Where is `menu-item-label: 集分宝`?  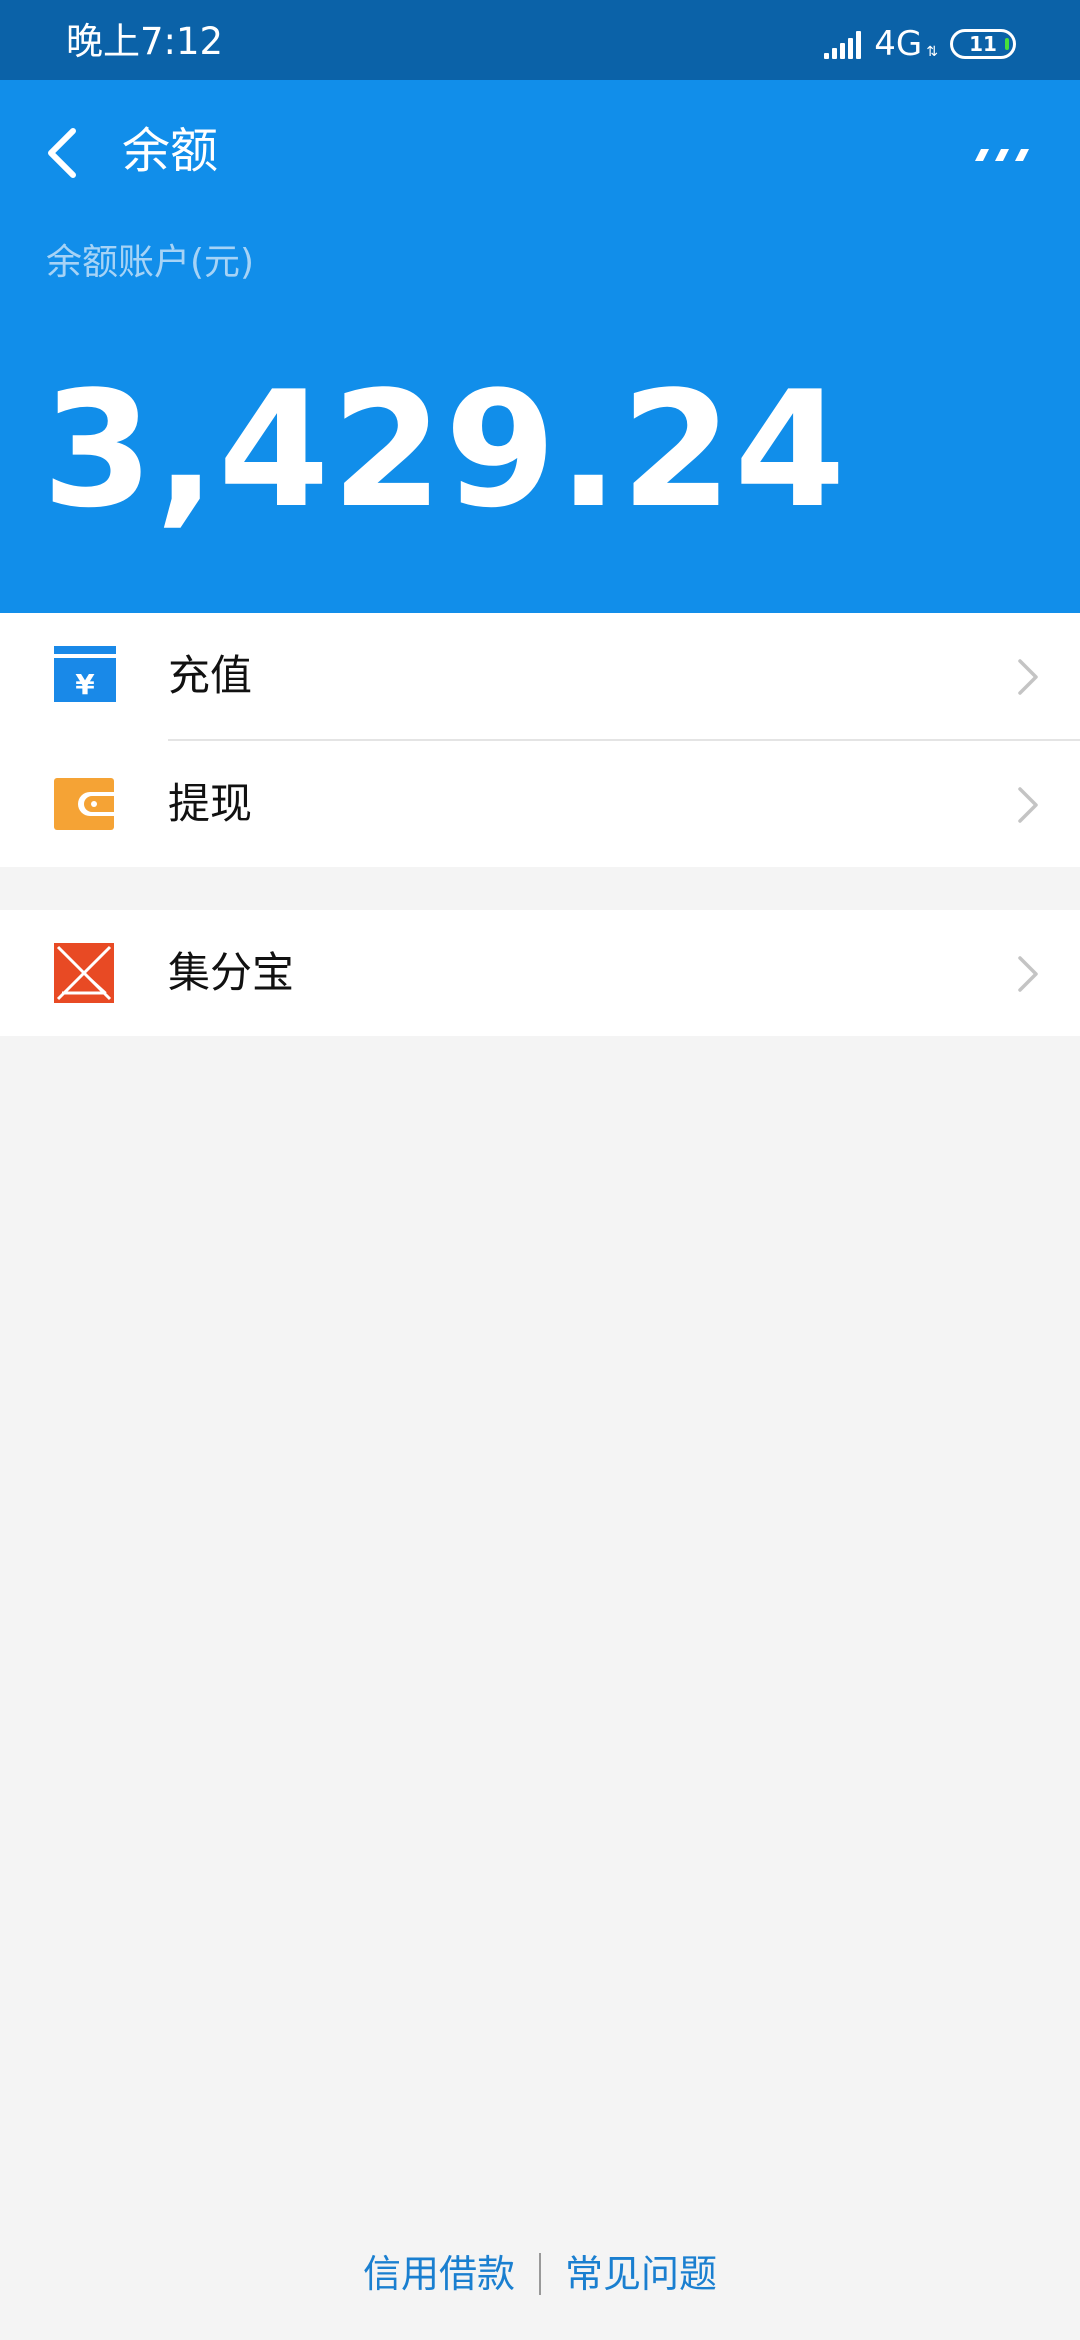
menu-item-label: 集分宝 is located at coordinates (231, 972).